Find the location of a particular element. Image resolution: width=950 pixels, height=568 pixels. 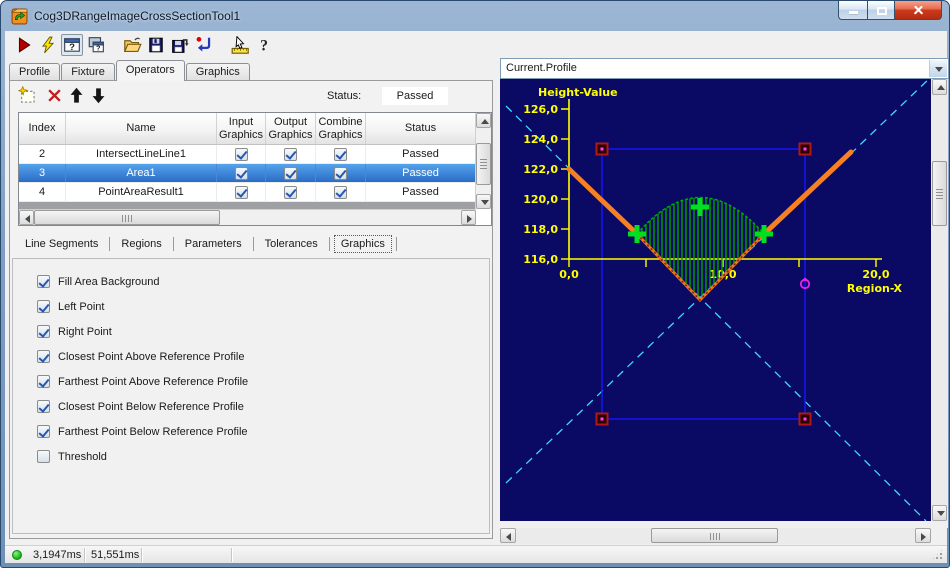

reset-button is located at coordinates (204, 45).